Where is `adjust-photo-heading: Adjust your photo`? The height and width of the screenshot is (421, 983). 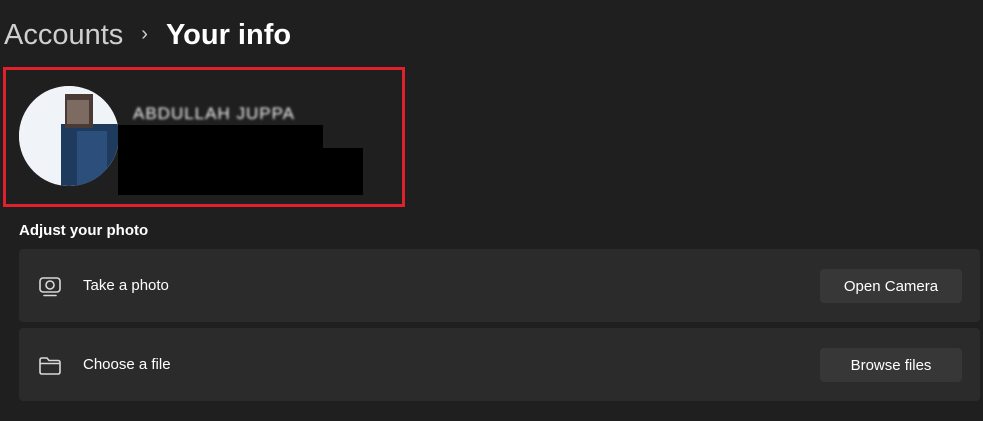
adjust-photo-heading: Adjust your photo is located at coordinates (84, 230).